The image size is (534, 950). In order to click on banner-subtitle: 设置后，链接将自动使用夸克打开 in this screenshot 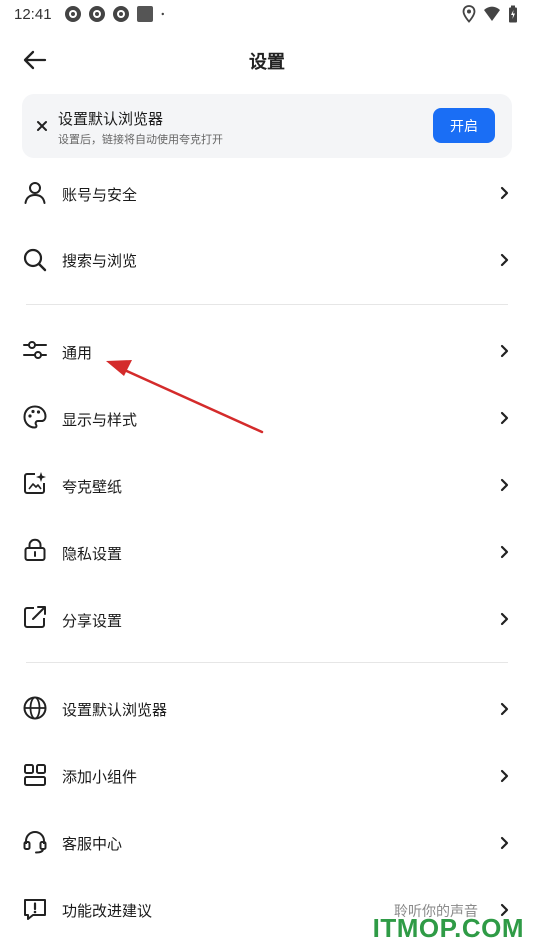, I will do `click(140, 139)`.